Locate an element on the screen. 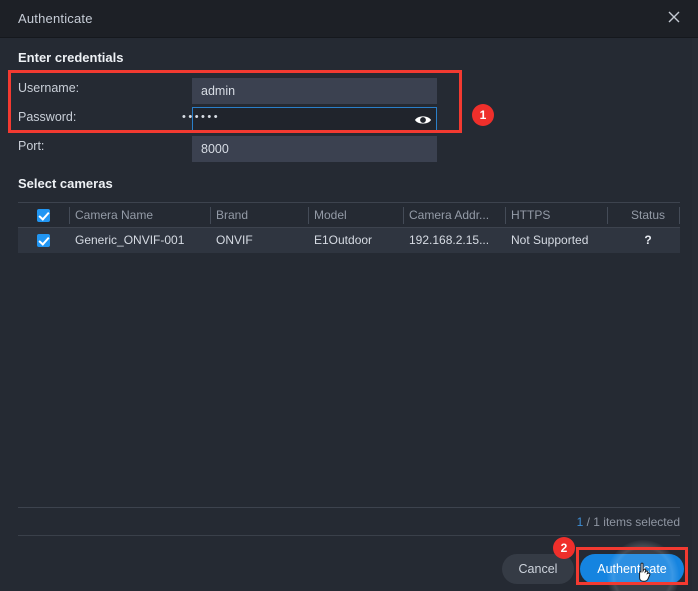  column-header-camera-name: Camera Name is located at coordinates (142, 215).